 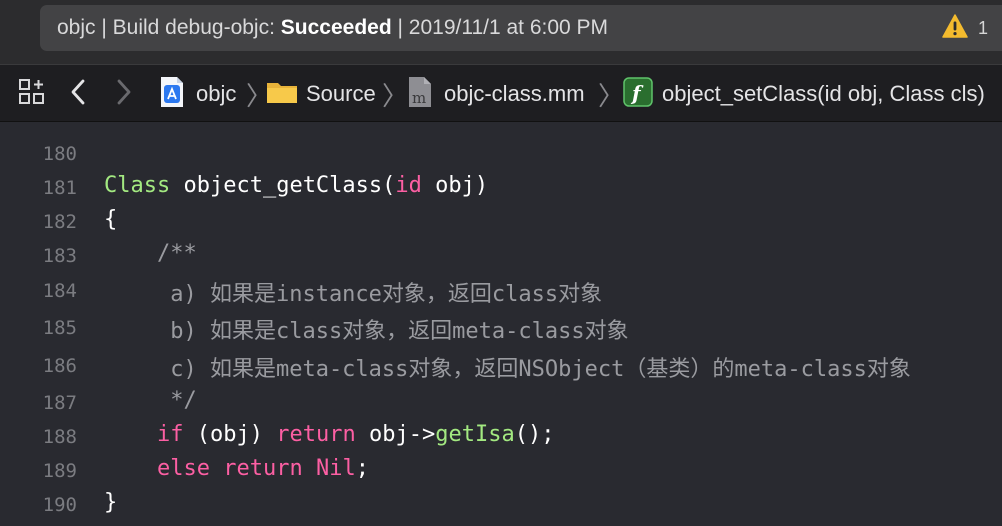 I want to click on app-project-icon, so click(x=172, y=94).